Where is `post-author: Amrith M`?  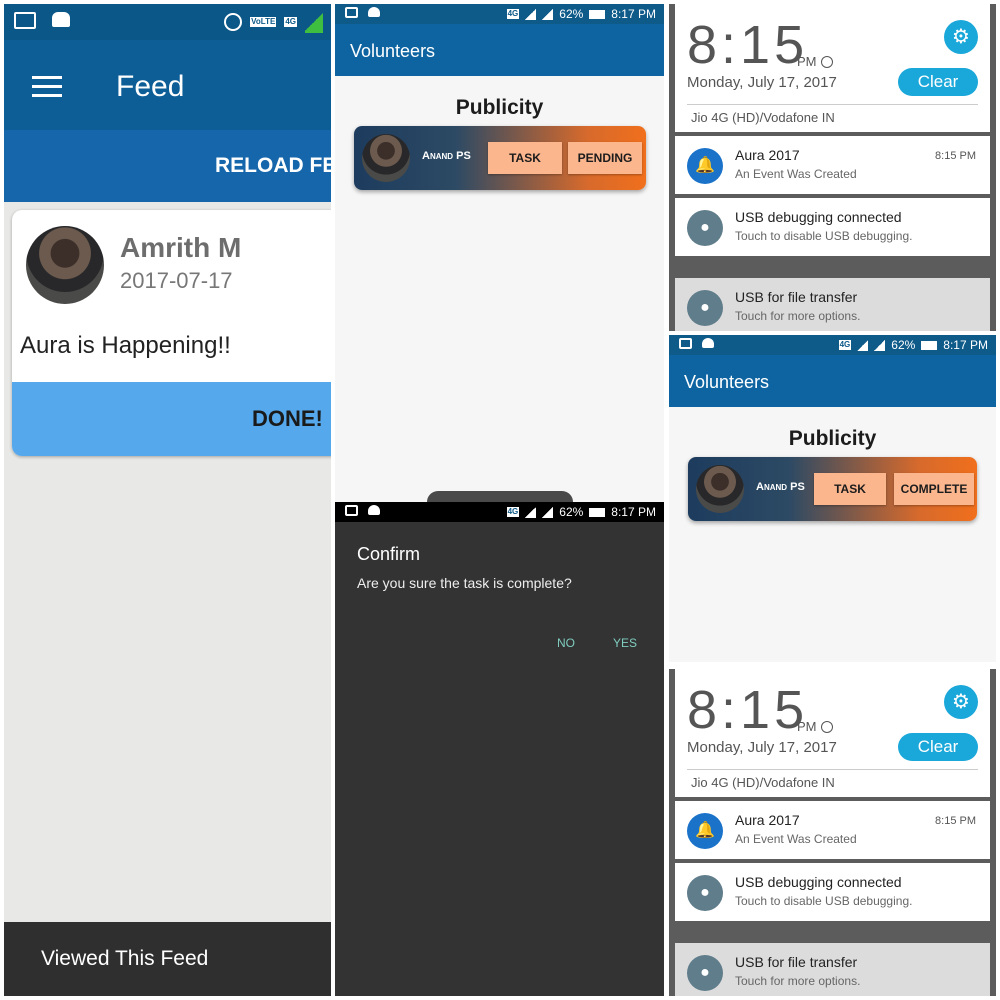
post-author: Amrith M is located at coordinates (181, 247).